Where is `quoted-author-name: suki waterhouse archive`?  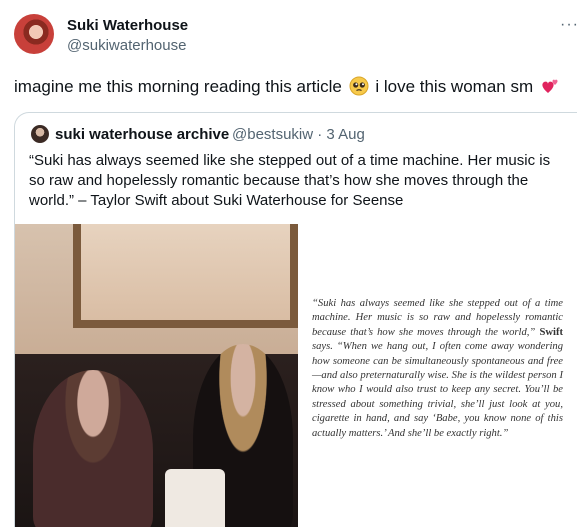
quoted-author-name: suki waterhouse archive is located at coordinates (142, 134).